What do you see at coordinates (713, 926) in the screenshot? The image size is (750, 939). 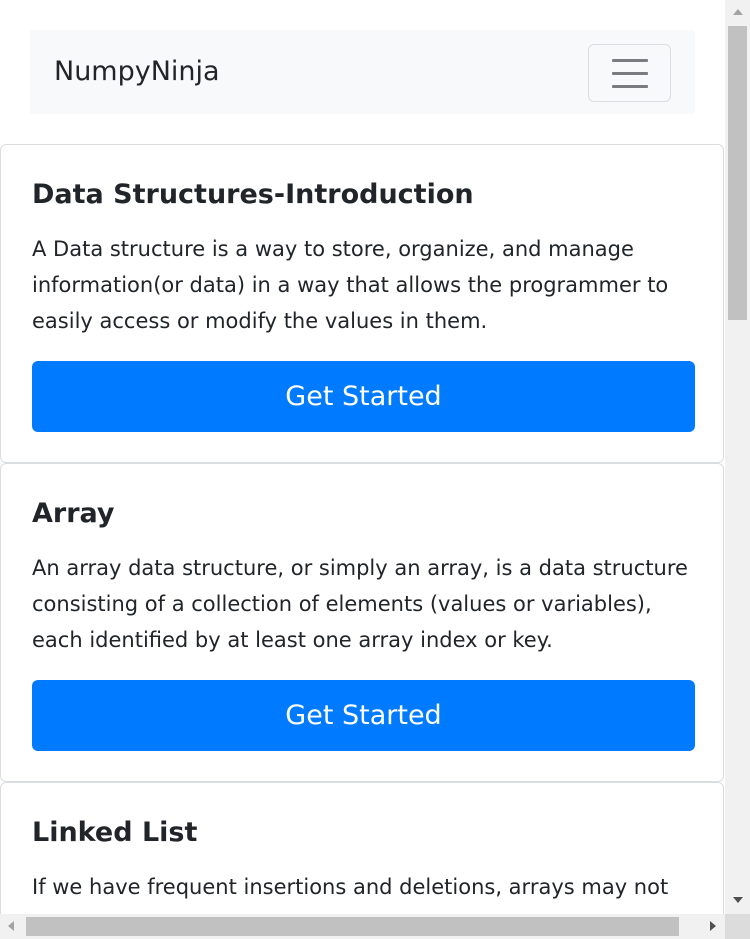 I see `scroll-right-arrow-icon` at bounding box center [713, 926].